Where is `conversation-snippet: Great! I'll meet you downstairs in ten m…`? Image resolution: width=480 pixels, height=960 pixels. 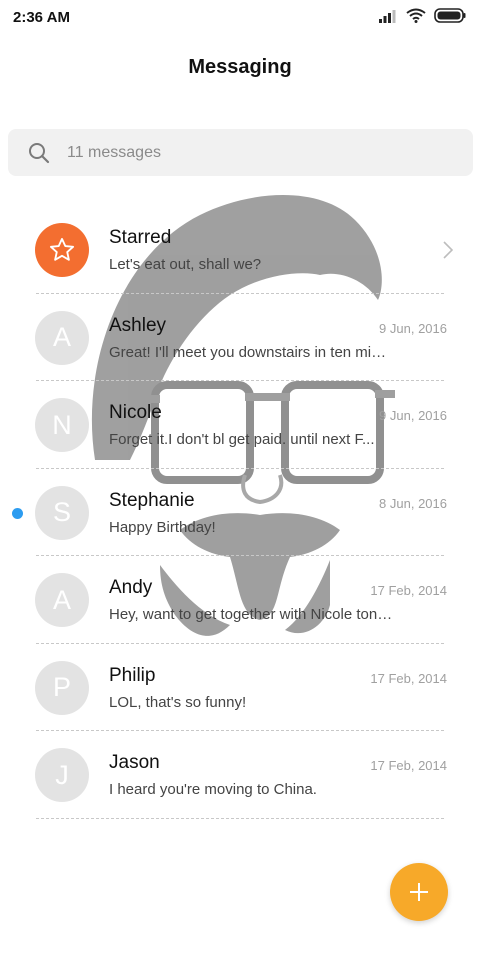 conversation-snippet: Great! I'll meet you downstairs in ten m… is located at coordinates (251, 352).